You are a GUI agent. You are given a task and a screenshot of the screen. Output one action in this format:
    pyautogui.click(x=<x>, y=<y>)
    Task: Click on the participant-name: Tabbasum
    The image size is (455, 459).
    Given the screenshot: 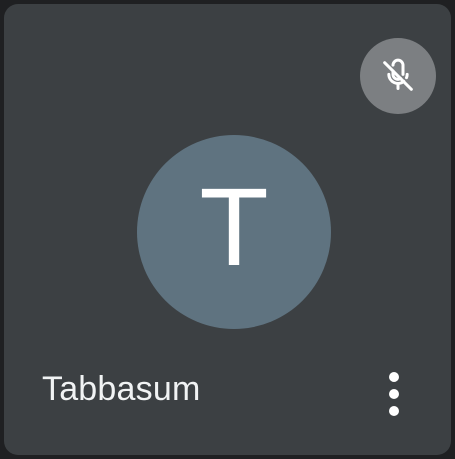 What is the action you would take?
    pyautogui.click(x=121, y=389)
    